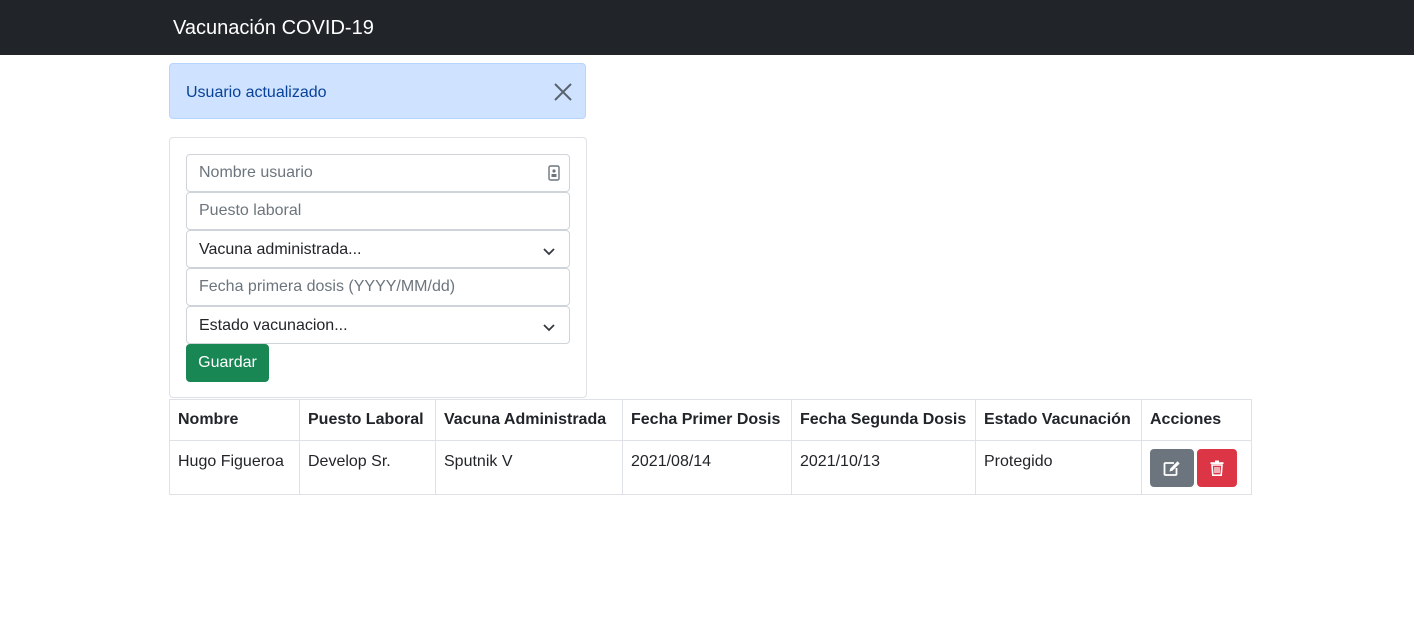 Image resolution: width=1414 pixels, height=640 pixels. I want to click on puesto-laboral-input, so click(378, 211).